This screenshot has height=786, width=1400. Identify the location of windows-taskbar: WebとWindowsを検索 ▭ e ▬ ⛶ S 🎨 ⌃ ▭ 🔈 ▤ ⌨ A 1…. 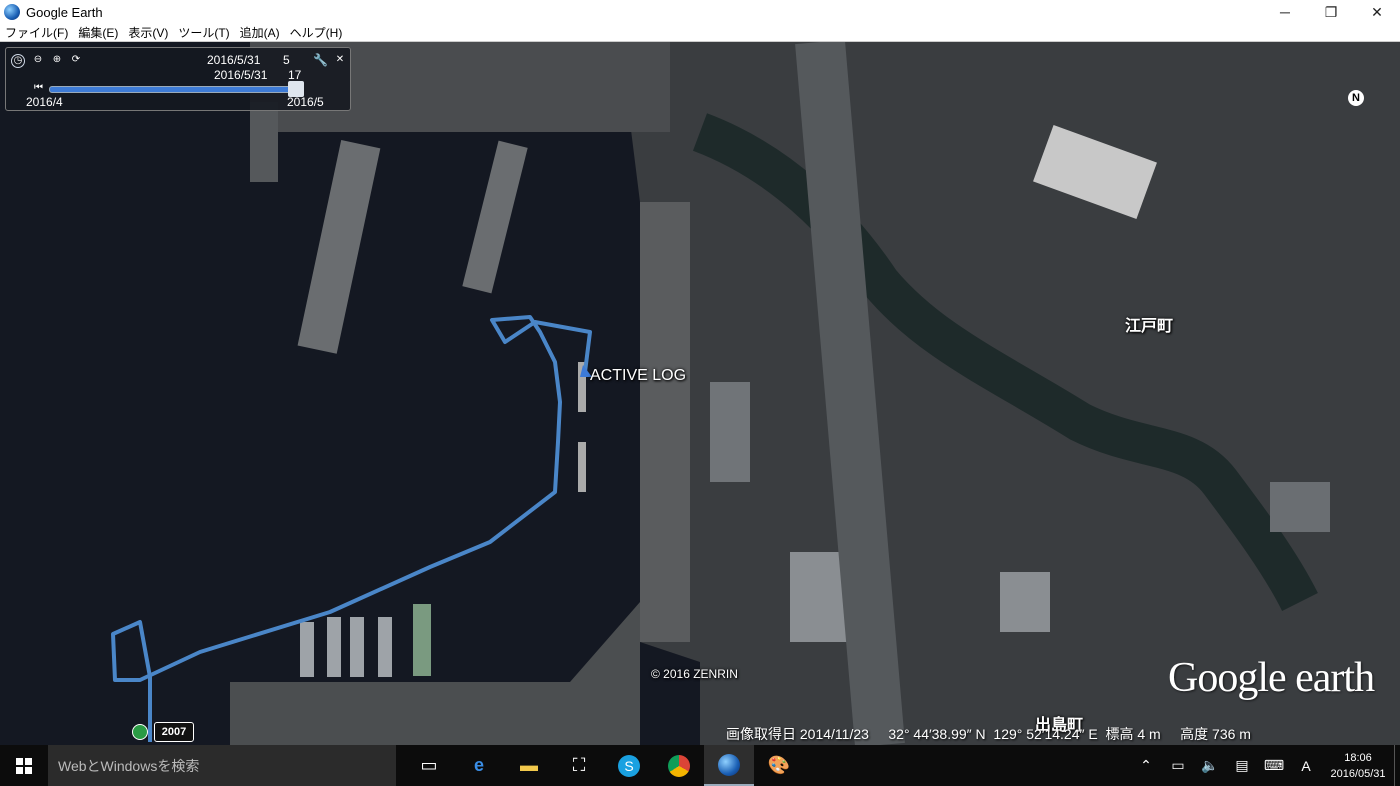
(700, 765).